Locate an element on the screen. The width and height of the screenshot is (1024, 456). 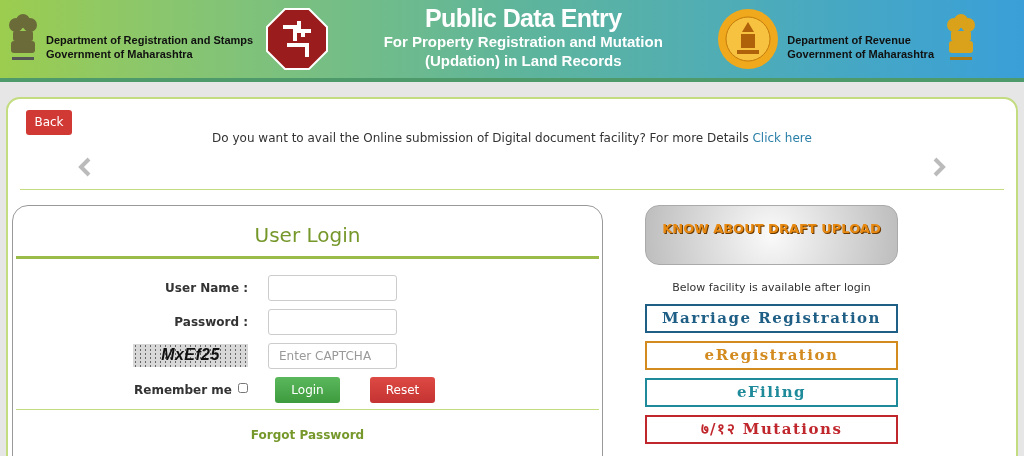
field-label: User Name : is located at coordinates (206, 288).